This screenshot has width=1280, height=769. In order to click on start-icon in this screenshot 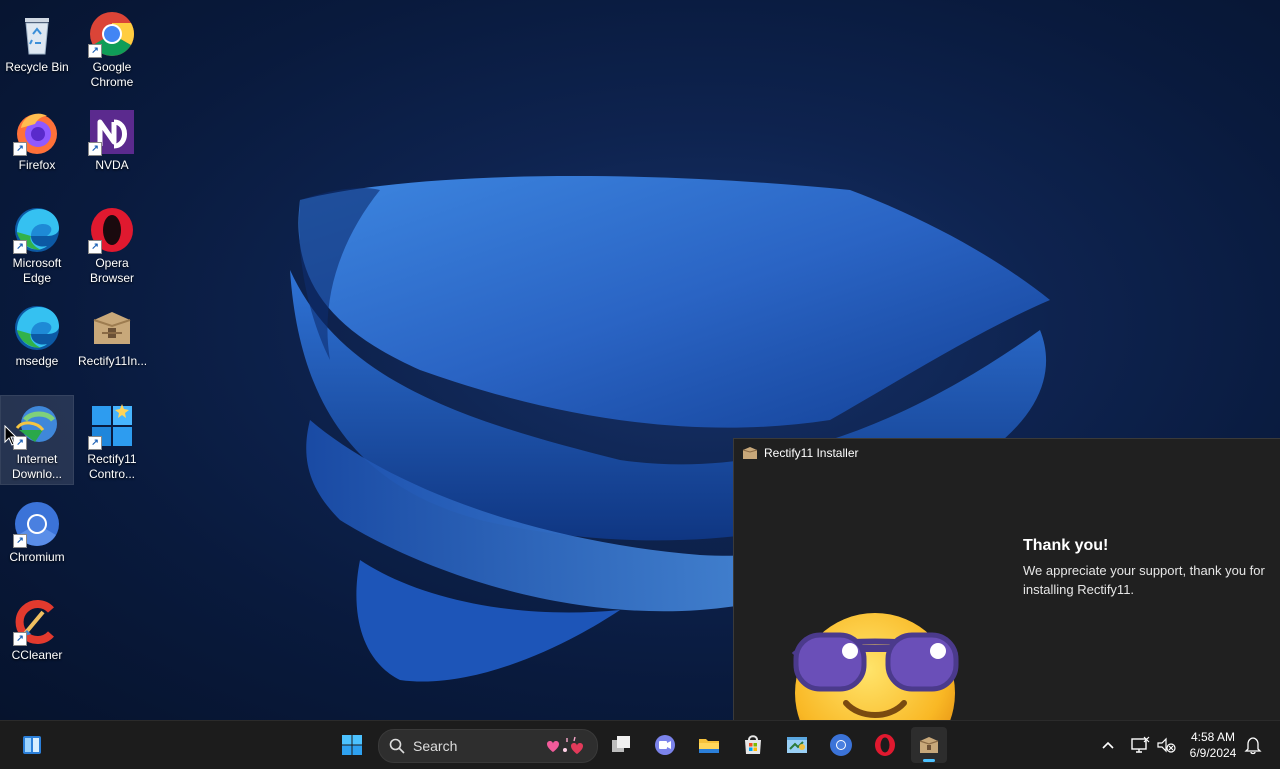, I will do `click(352, 745)`.